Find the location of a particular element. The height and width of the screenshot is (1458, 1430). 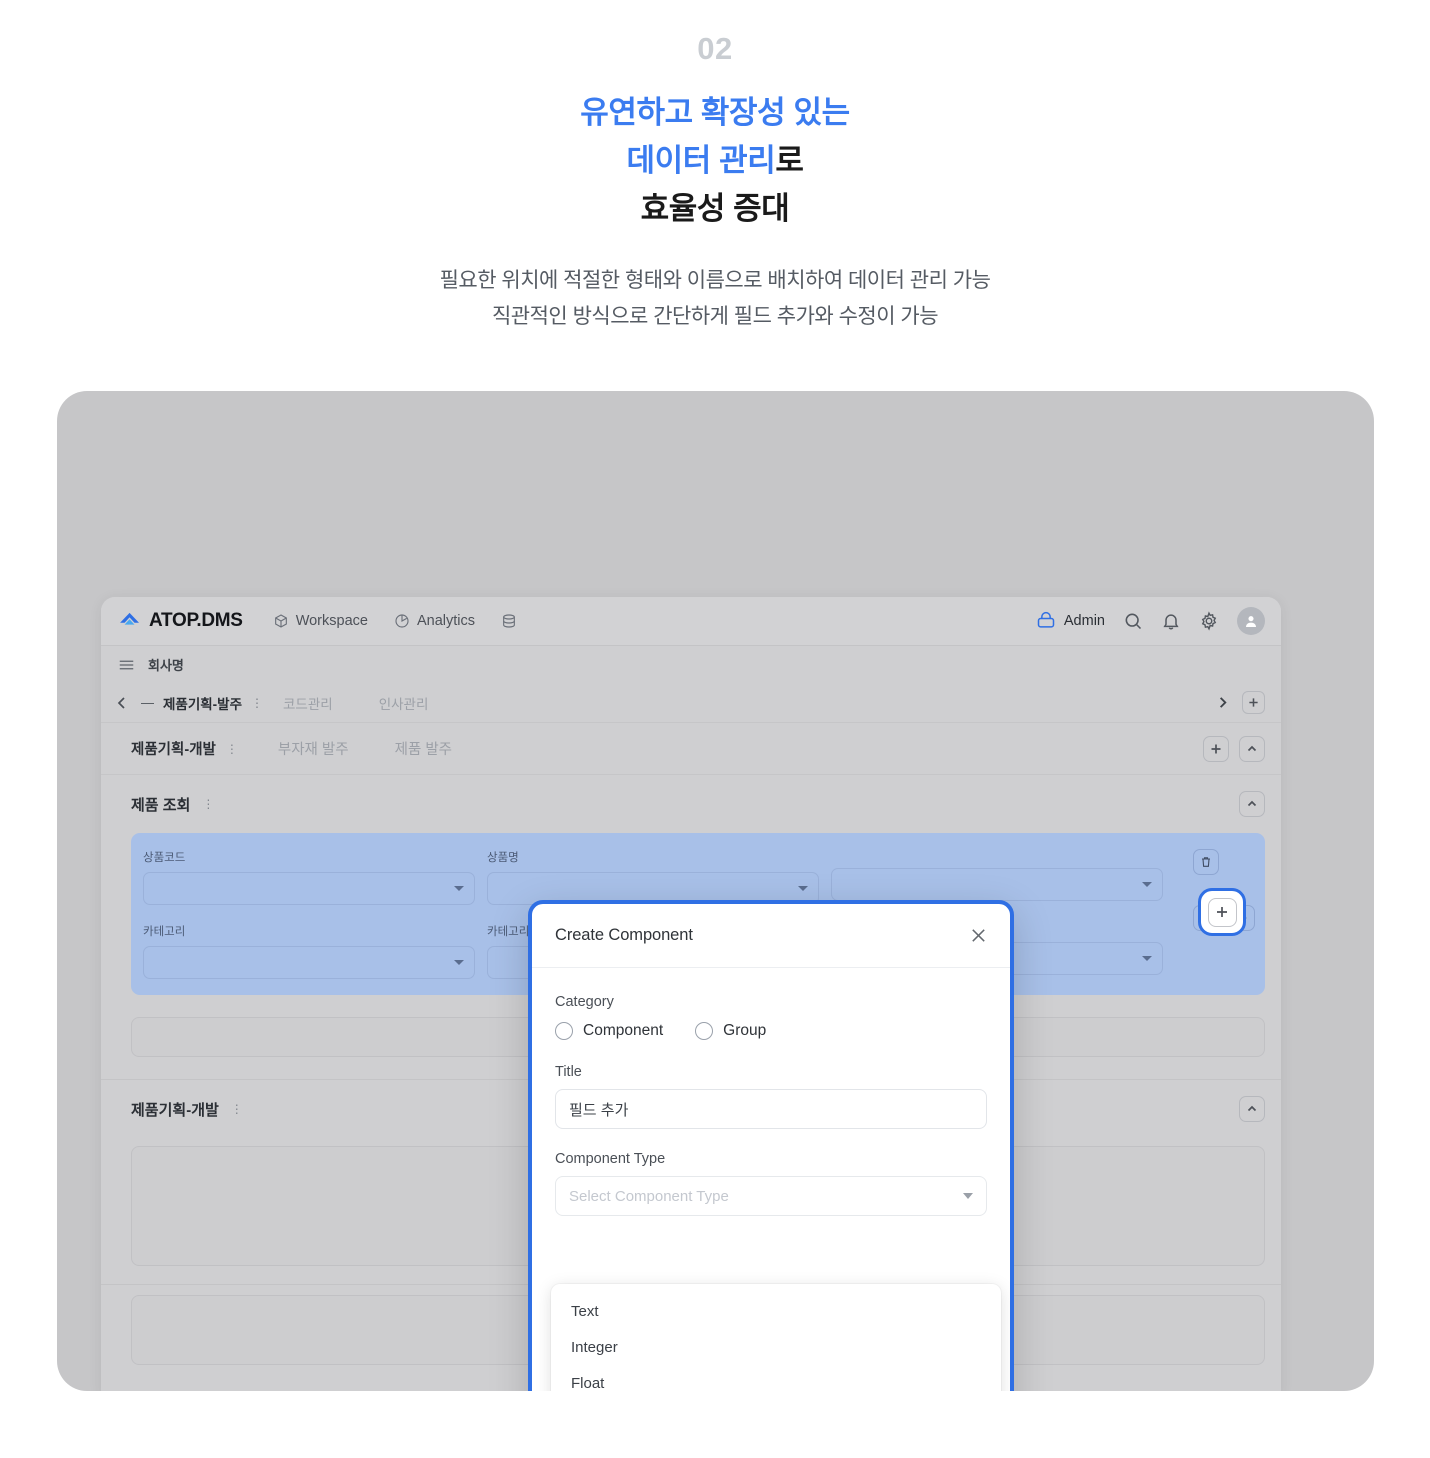

cube-icon is located at coordinates (280, 621).